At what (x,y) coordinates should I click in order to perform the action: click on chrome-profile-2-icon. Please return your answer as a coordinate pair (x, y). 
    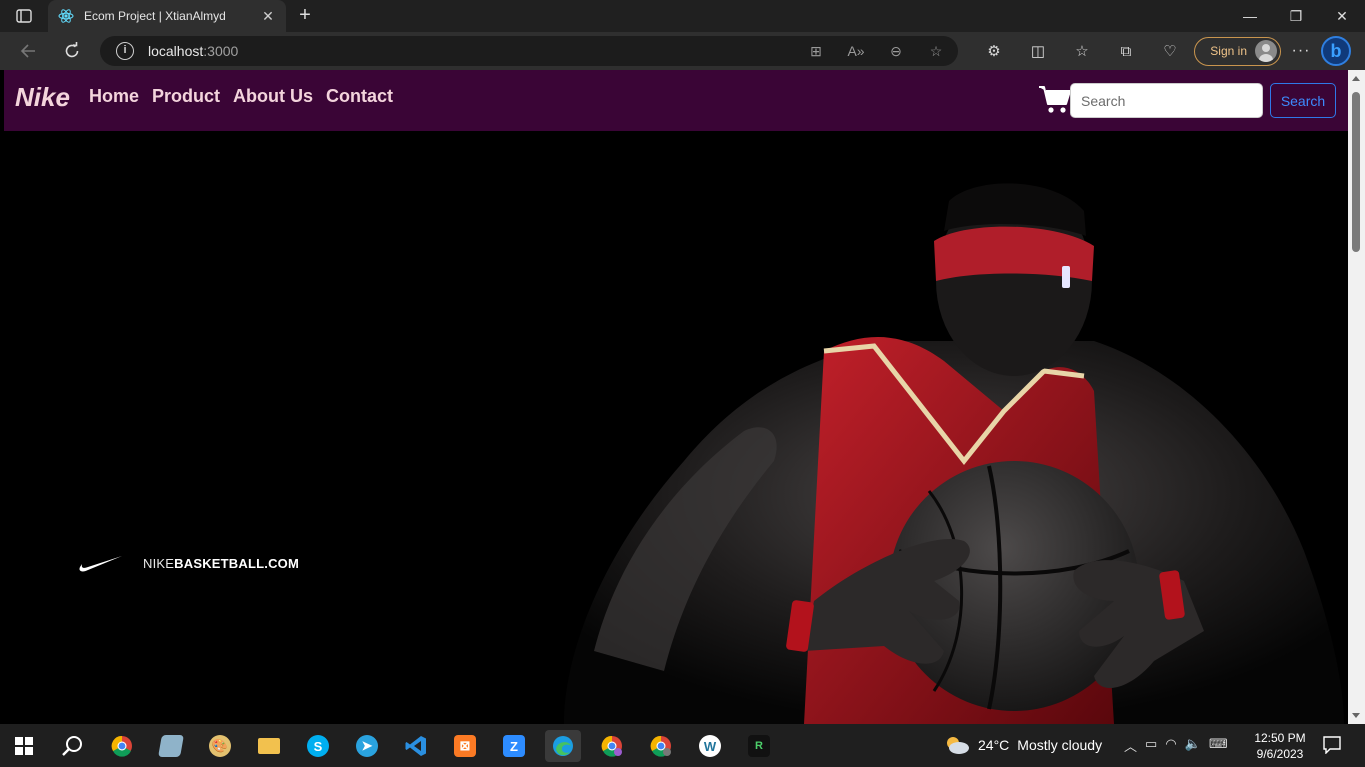
    Looking at the image, I should click on (661, 746).